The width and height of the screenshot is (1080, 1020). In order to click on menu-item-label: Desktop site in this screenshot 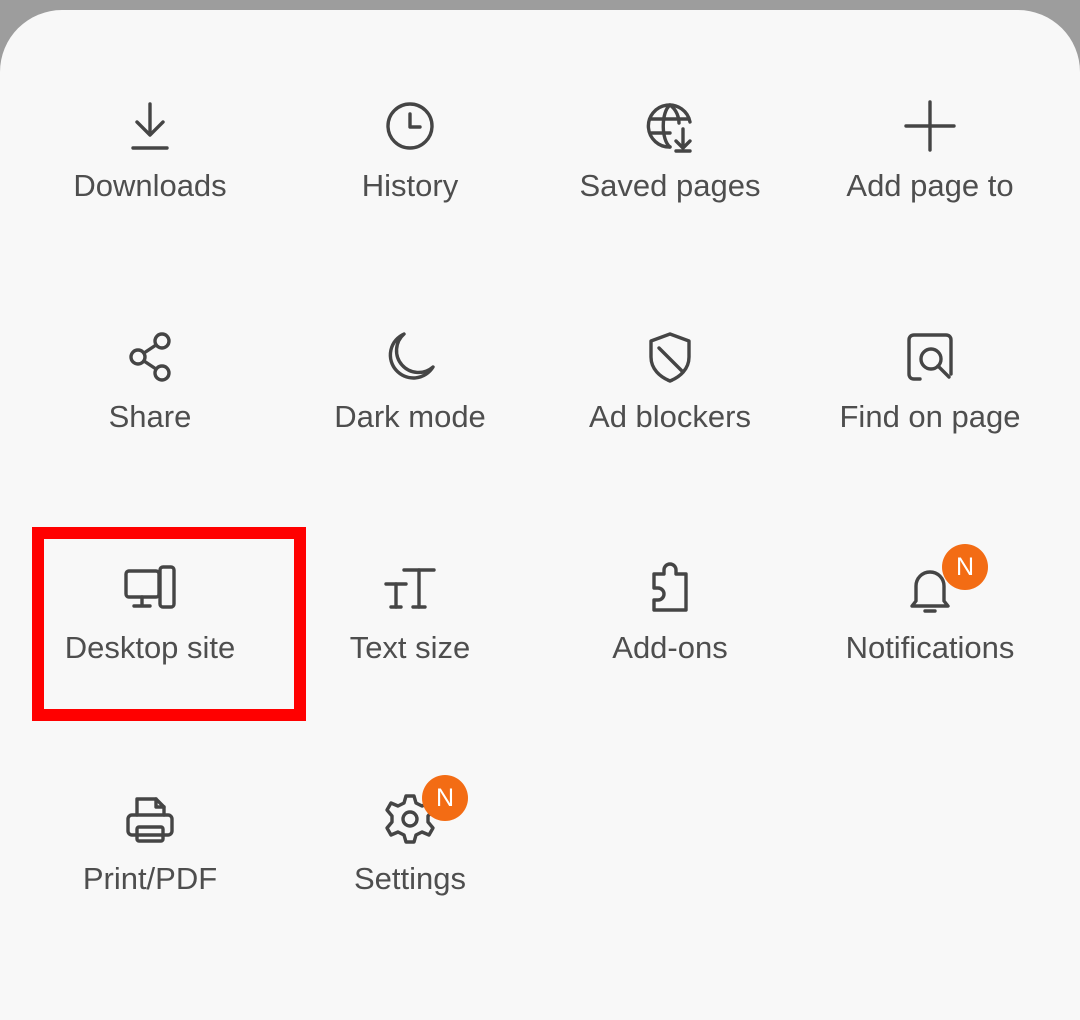, I will do `click(150, 647)`.